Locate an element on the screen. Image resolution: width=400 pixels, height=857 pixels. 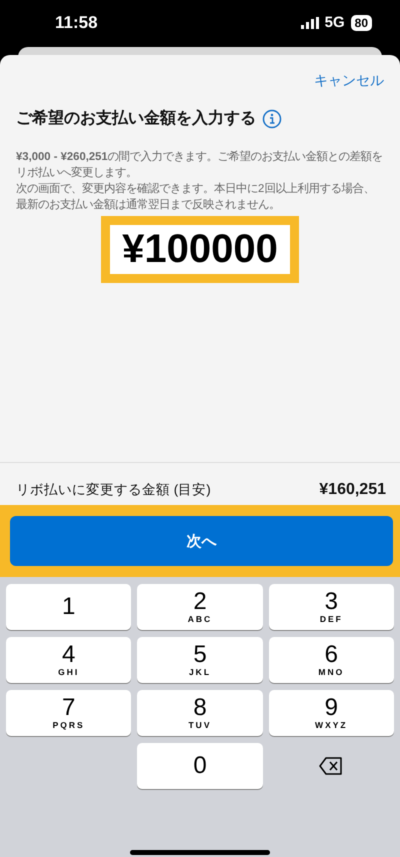
delete-icon is located at coordinates (331, 766).